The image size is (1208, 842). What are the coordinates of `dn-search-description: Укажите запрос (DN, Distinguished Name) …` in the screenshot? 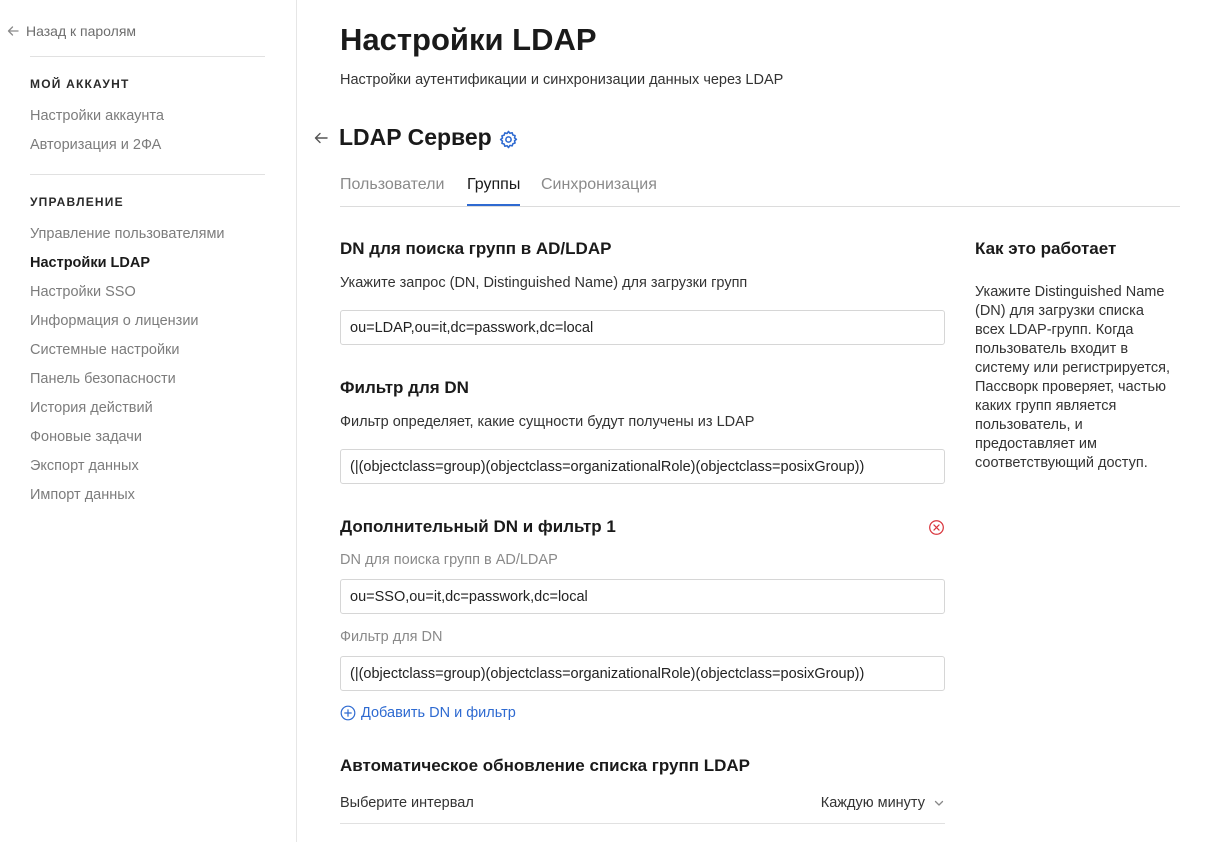 It's located at (544, 283).